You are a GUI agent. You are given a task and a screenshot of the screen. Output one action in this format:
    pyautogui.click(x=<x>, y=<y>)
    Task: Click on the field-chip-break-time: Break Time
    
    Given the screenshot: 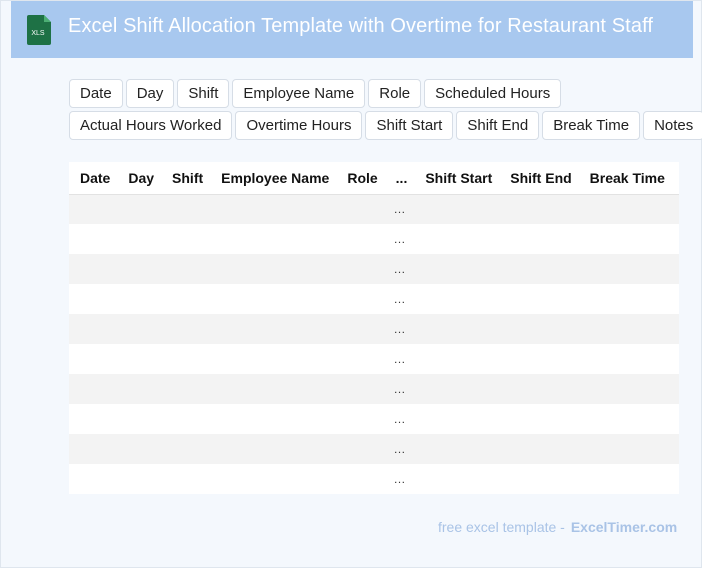 What is the action you would take?
    pyautogui.click(x=591, y=125)
    